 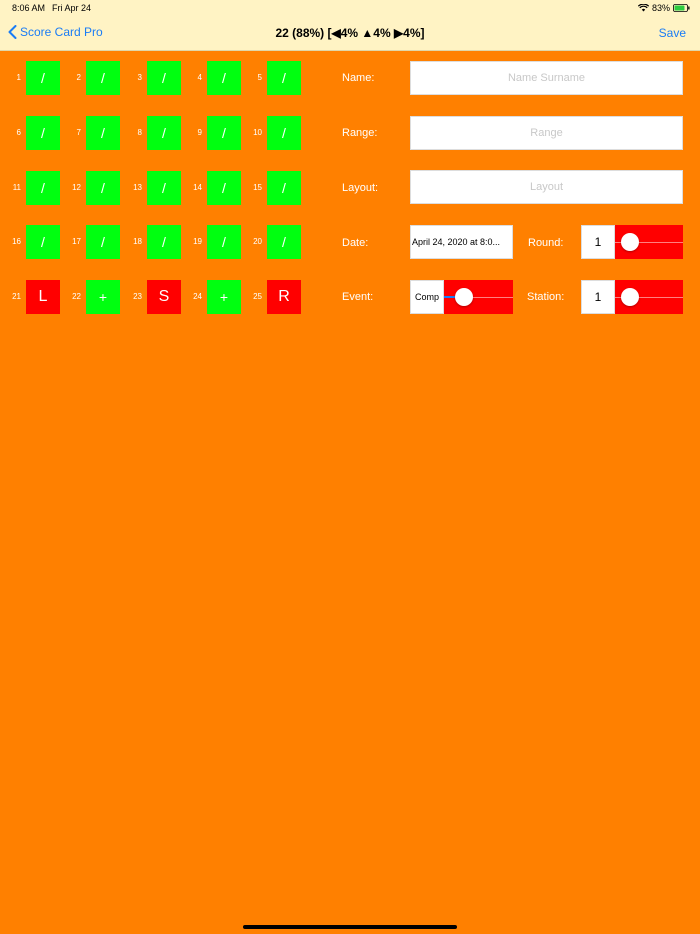 I want to click on target-number: 21, so click(x=16, y=296).